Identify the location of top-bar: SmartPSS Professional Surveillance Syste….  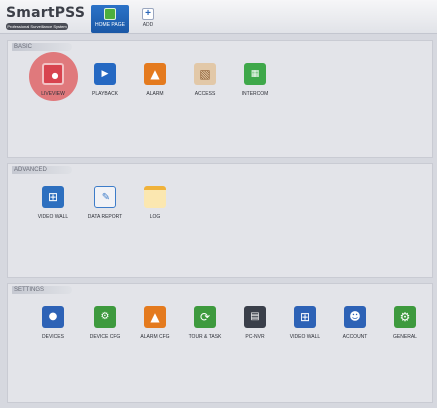
(218, 17).